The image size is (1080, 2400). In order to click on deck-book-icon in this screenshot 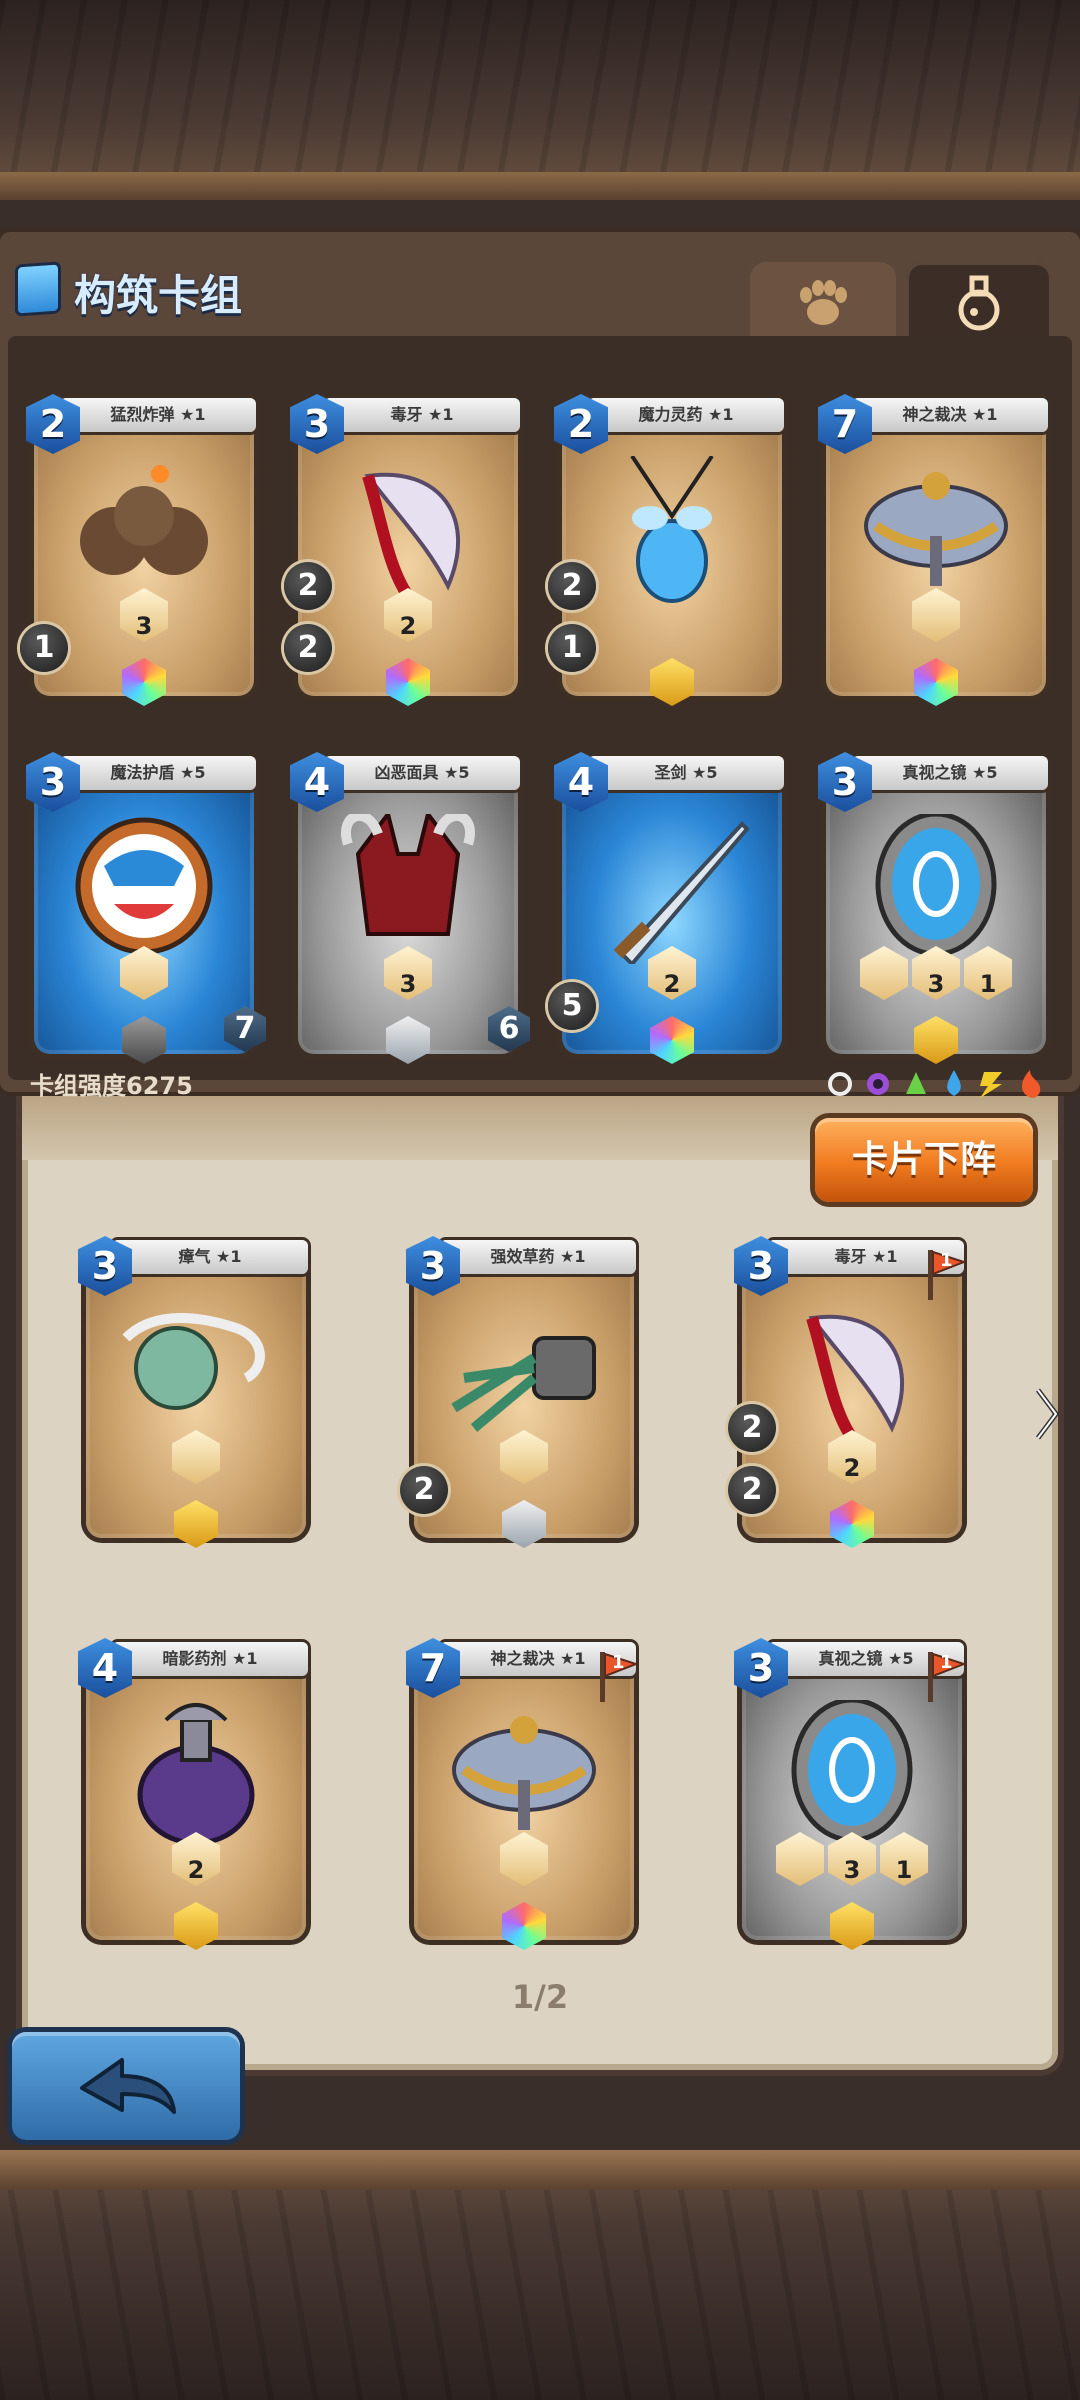, I will do `click(38, 289)`.